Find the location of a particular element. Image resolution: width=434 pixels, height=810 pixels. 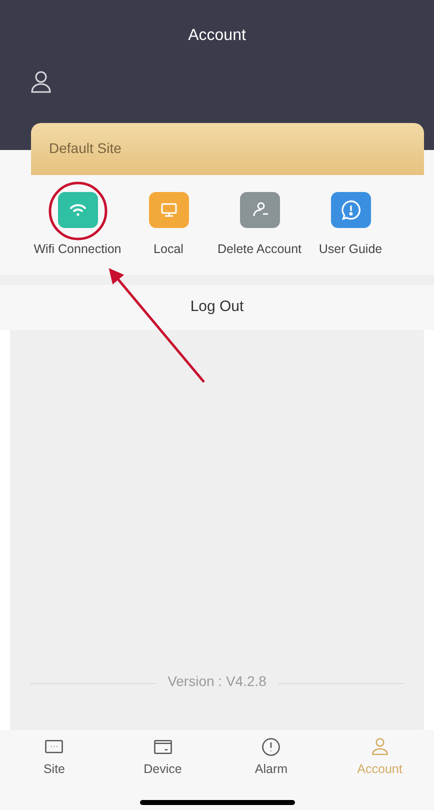

site-name: Default Site is located at coordinates (85, 148).